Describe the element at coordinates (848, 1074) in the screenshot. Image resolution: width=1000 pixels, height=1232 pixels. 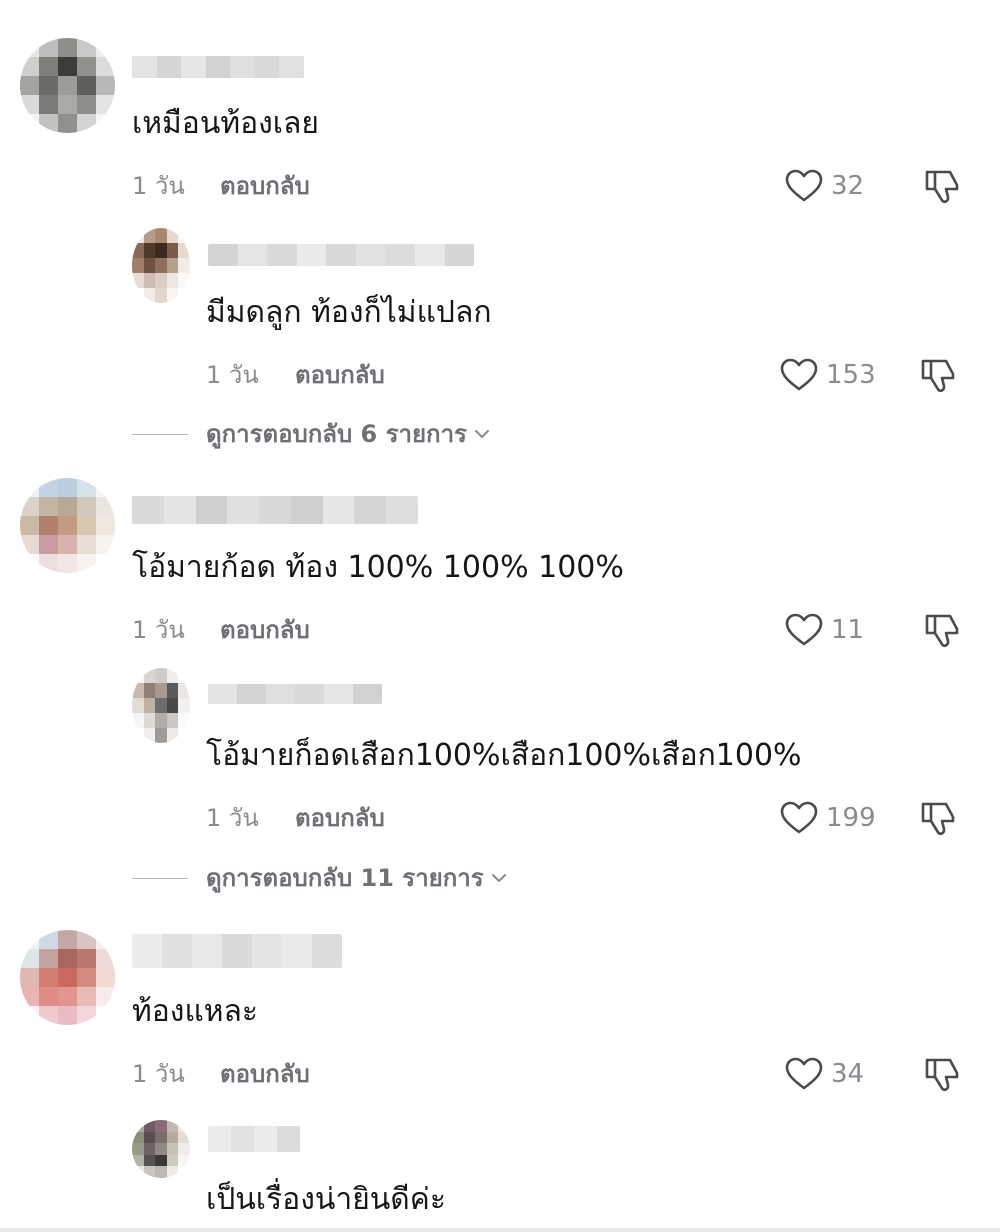
I see `like-count: 34` at that location.